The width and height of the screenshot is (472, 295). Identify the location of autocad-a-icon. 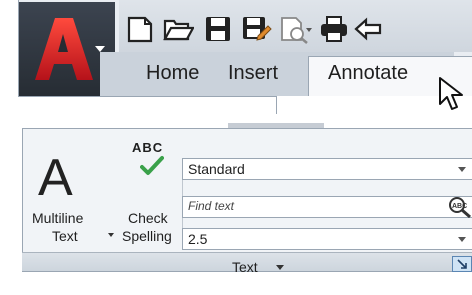
(64, 49).